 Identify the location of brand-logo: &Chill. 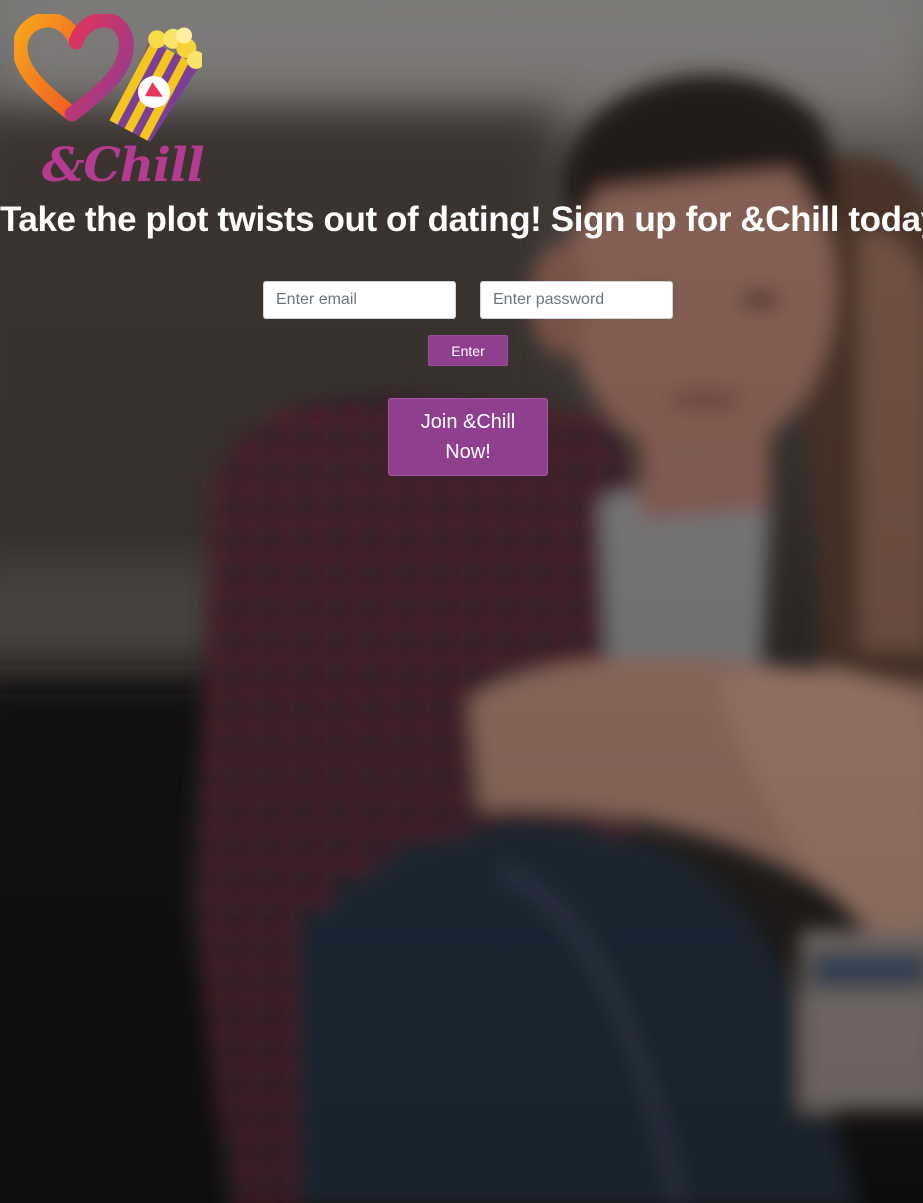
(108, 105).